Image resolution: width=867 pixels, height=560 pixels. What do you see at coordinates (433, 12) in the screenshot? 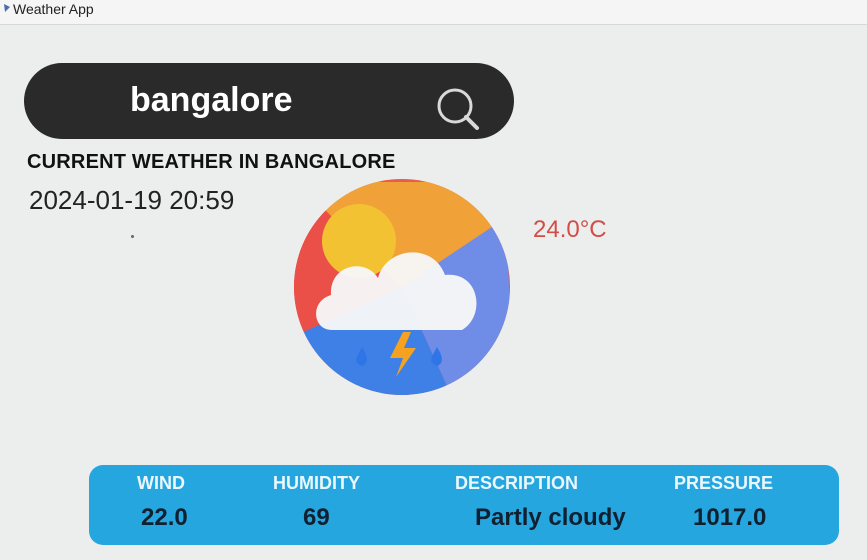
I see `window-titlebar: Weather App` at bounding box center [433, 12].